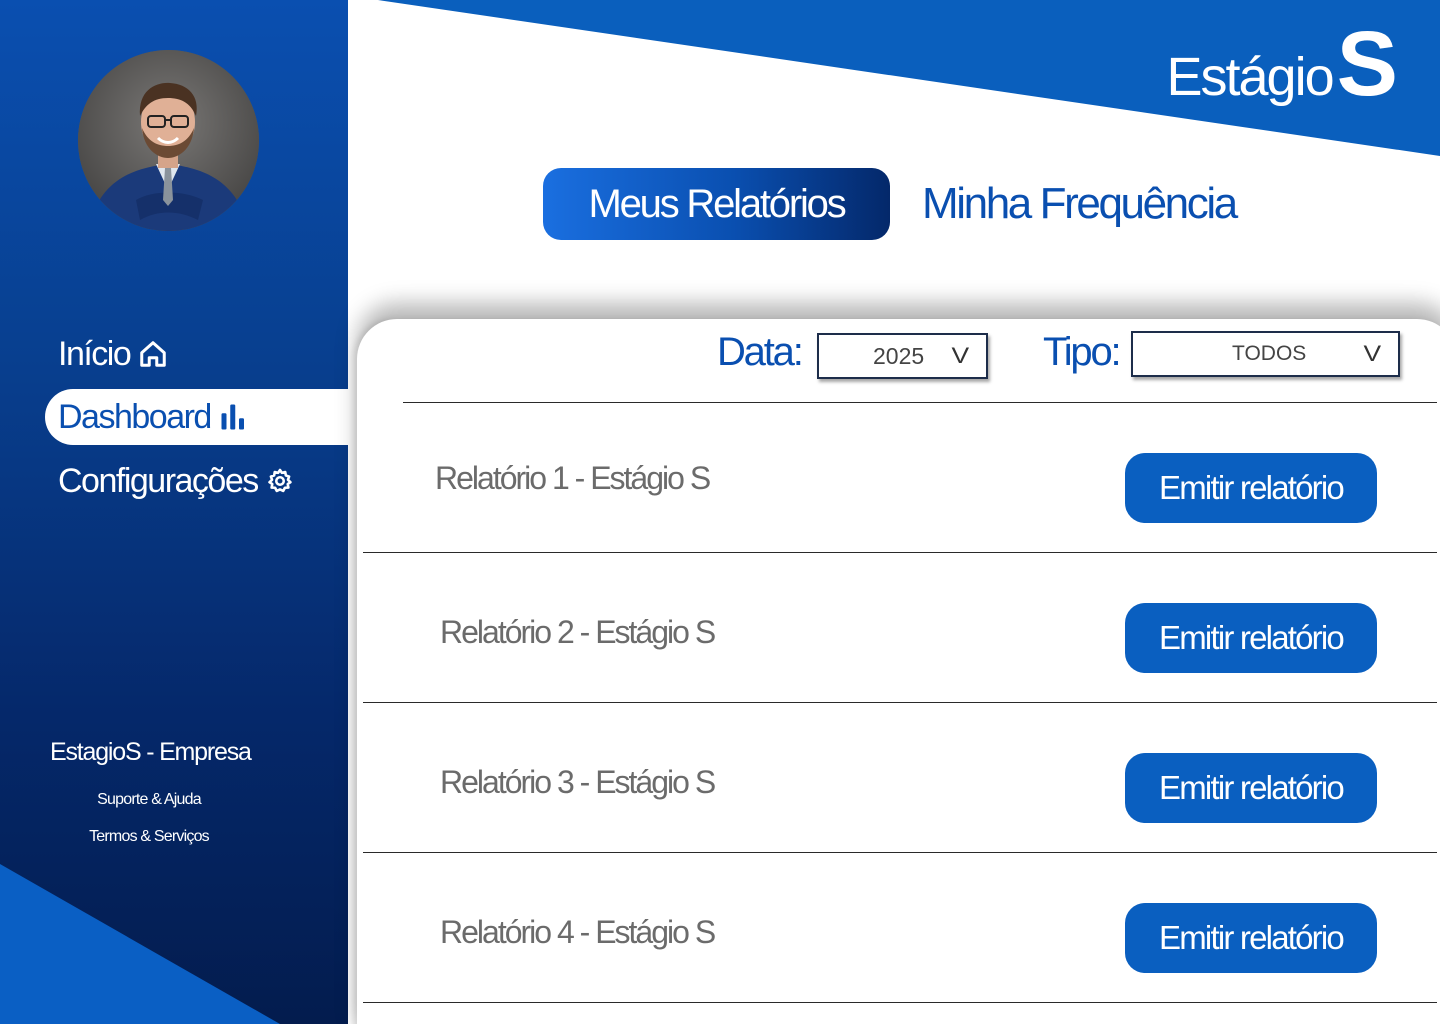 The height and width of the screenshot is (1024, 1440). I want to click on brand-text: Estágio, so click(1250, 77).